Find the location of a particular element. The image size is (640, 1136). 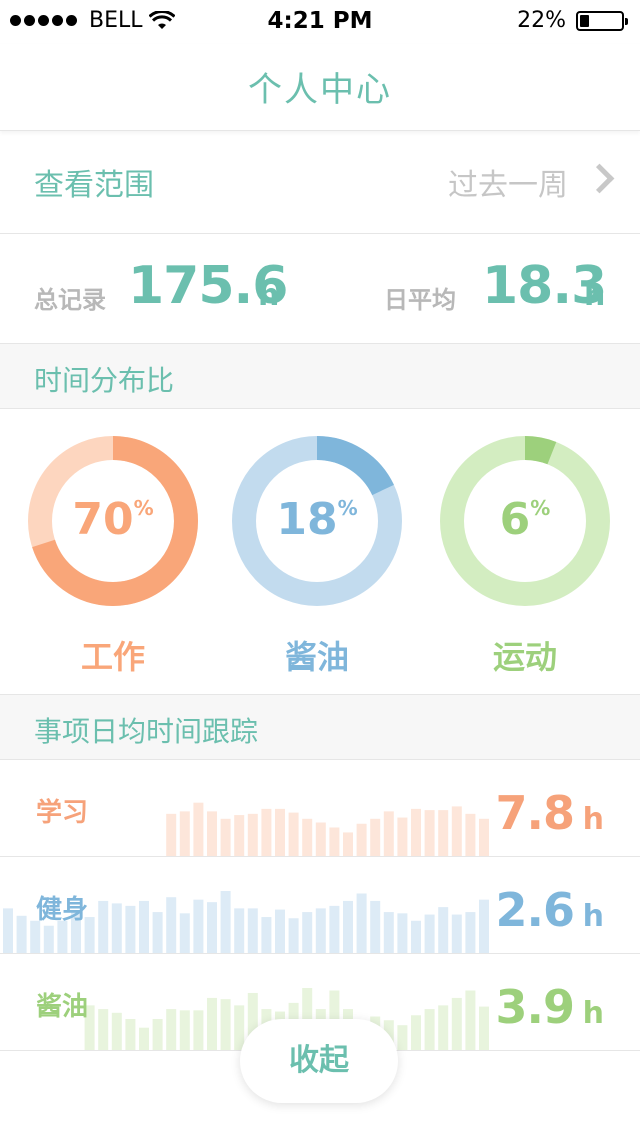

tracking-item-name: 健身 is located at coordinates (62, 910).